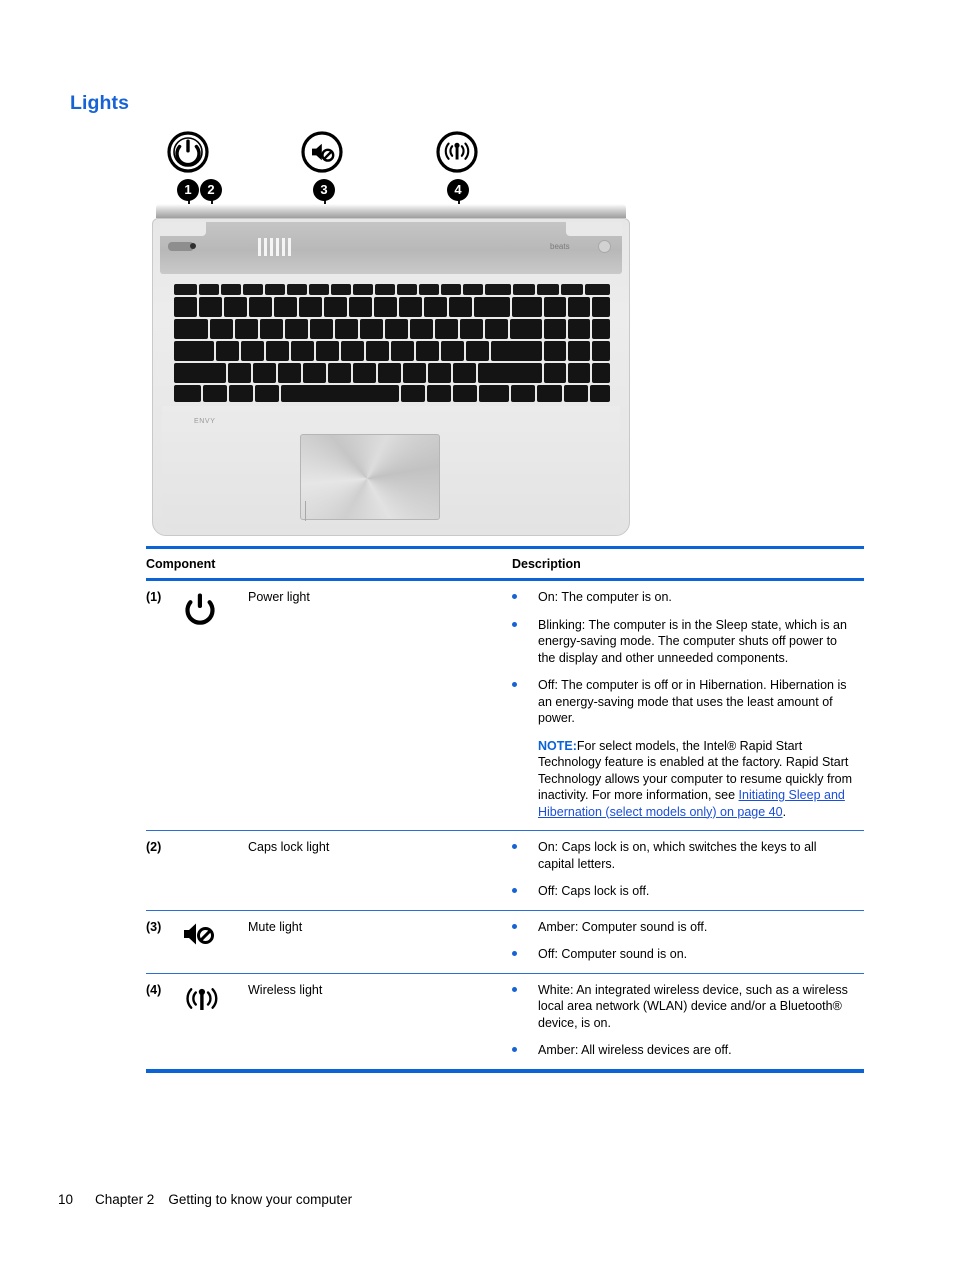  What do you see at coordinates (525, 779) in the screenshot?
I see `note-indent-spacer` at bounding box center [525, 779].